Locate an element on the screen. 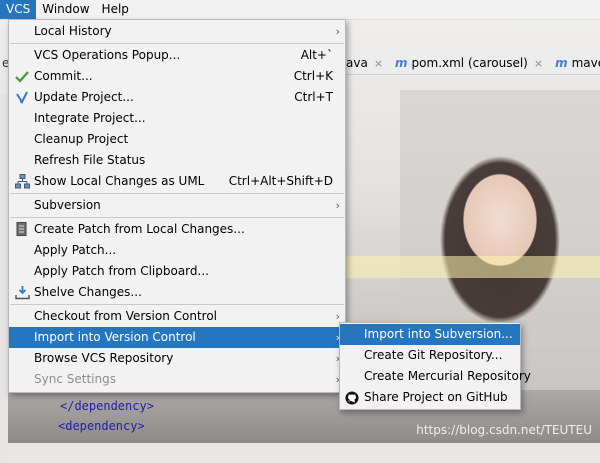 This screenshot has width=600, height=463. check-icon is located at coordinates (22, 76).